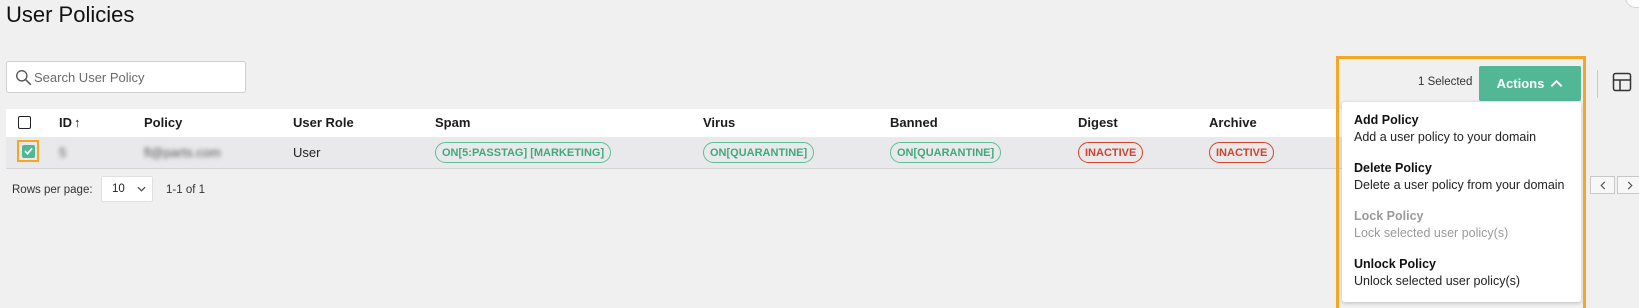 The height and width of the screenshot is (308, 1639). What do you see at coordinates (52, 190) in the screenshot?
I see `rows-per-page-label: Rows per page:` at bounding box center [52, 190].